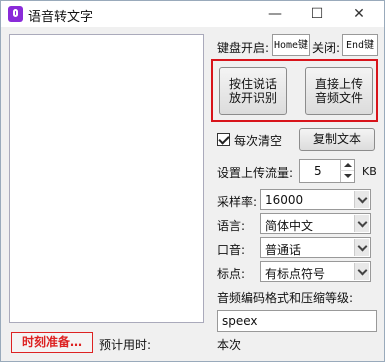  I want to click on upload-rate-stepper: 5, so click(327, 171).